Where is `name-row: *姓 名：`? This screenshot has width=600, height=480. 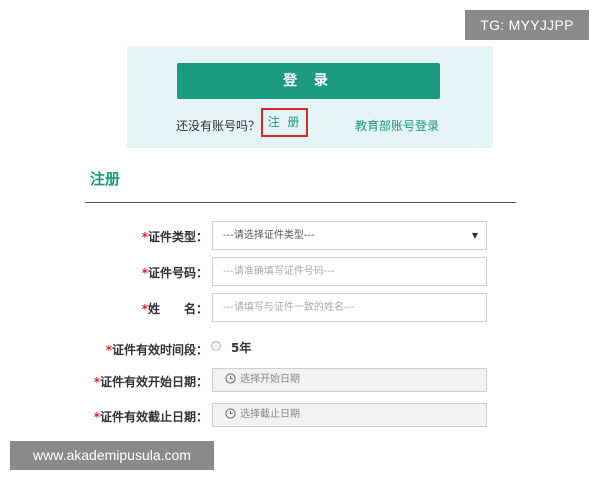 name-row: *姓 名： is located at coordinates (300, 308).